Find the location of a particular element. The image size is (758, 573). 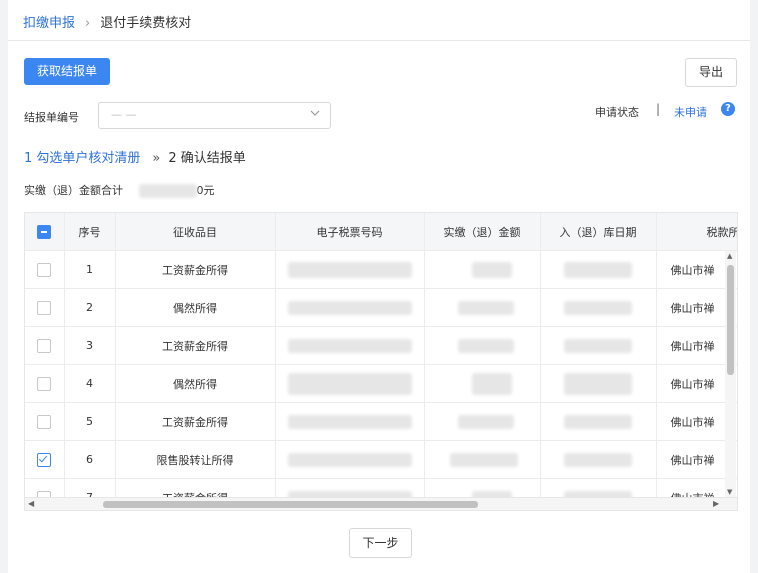

breadcrumb-current: 退付手续费核对 is located at coordinates (146, 23).